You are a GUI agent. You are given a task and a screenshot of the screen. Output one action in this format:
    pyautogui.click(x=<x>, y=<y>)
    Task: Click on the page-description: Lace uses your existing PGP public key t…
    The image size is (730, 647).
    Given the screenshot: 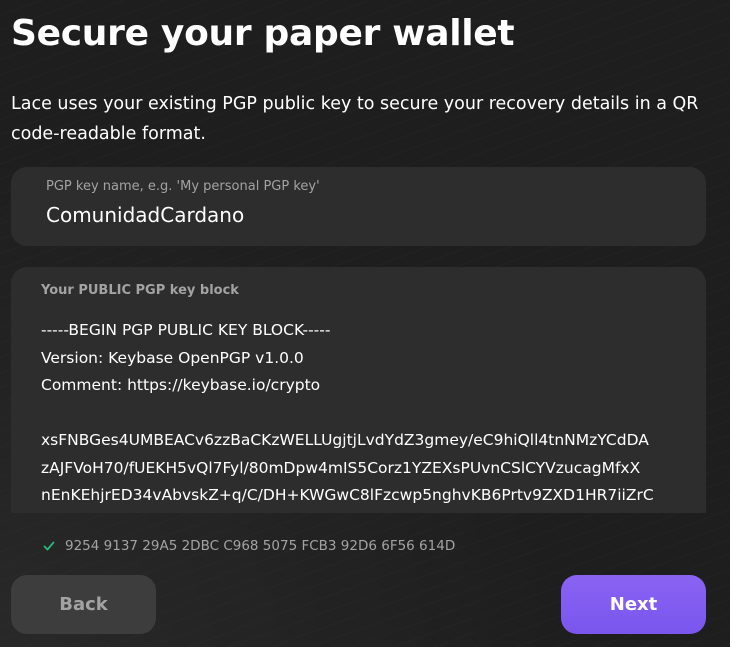 What is the action you would take?
    pyautogui.click(x=355, y=119)
    